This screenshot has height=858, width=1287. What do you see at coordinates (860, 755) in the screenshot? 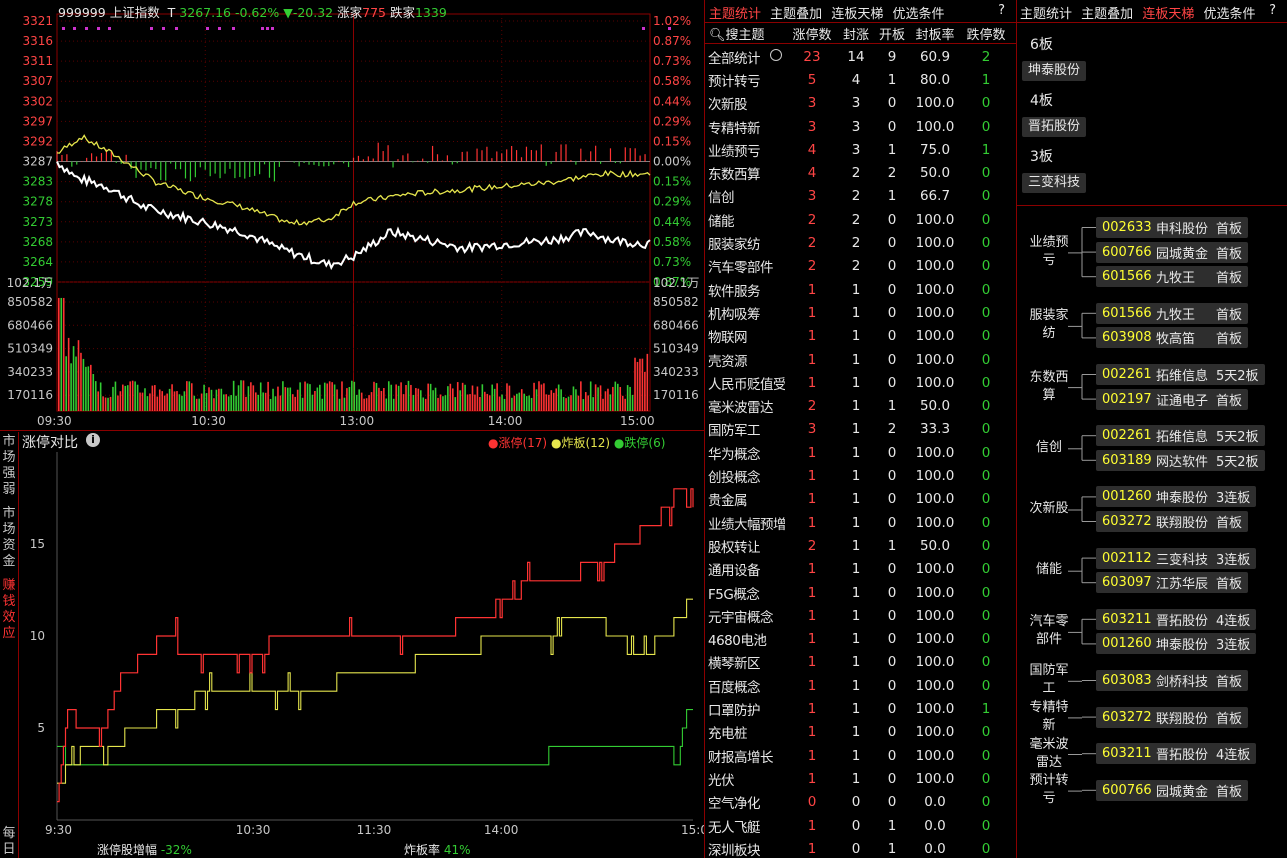
I see `theme-row: 财报高增长 1 1 0 100.0 0` at bounding box center [860, 755].